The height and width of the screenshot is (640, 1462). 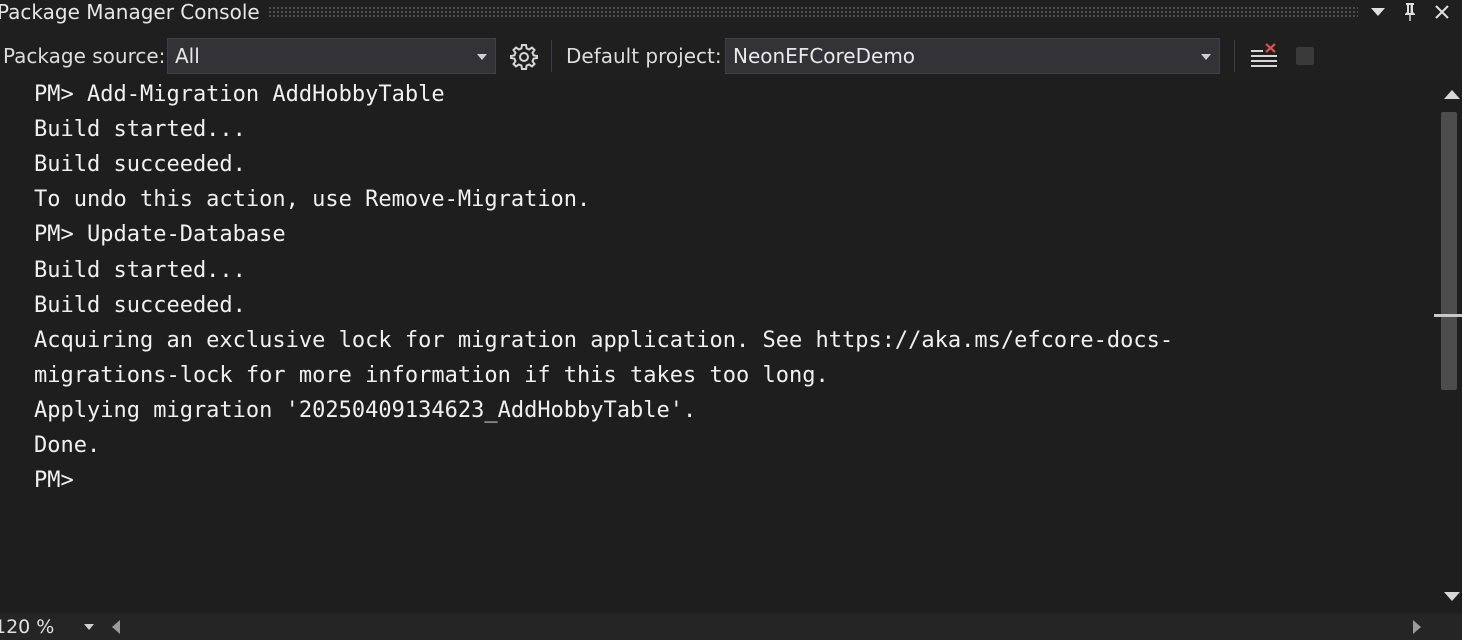 I want to click on pin-icon, so click(x=1410, y=12).